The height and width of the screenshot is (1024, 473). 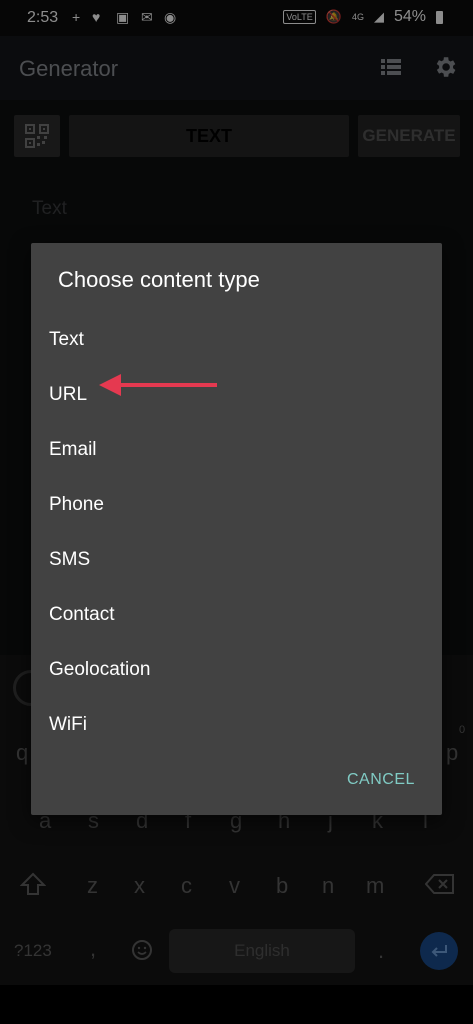 What do you see at coordinates (236, 395) in the screenshot?
I see `option-url: URL` at bounding box center [236, 395].